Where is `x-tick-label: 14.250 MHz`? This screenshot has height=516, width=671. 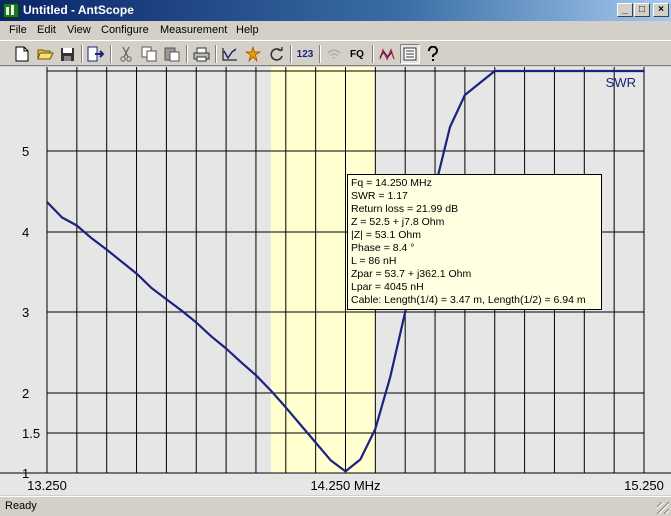
x-tick-label: 14.250 MHz is located at coordinates (345, 485).